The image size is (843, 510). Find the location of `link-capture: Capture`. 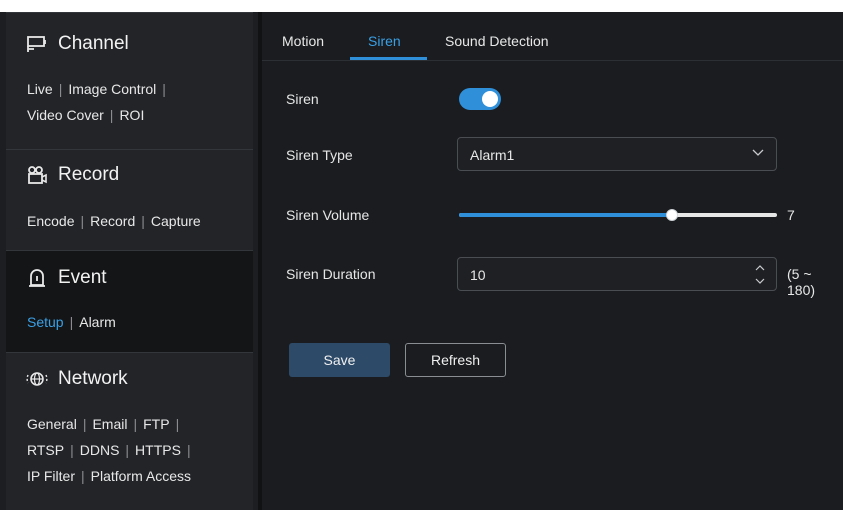

link-capture: Capture is located at coordinates (176, 221).